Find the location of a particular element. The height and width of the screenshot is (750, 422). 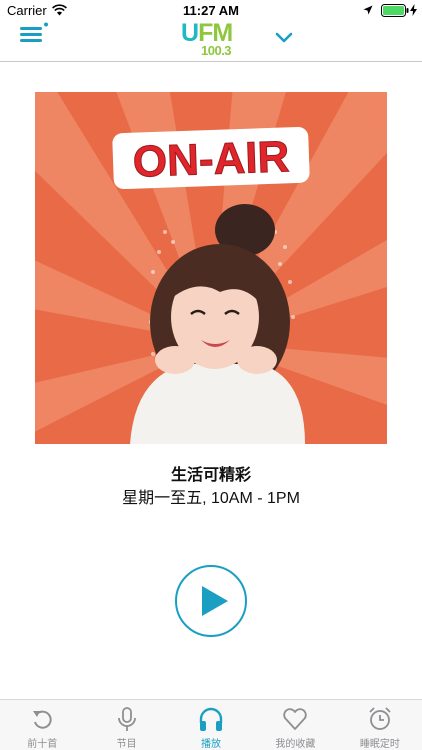

on-air-badge: ON-AIR is located at coordinates (211, 158).